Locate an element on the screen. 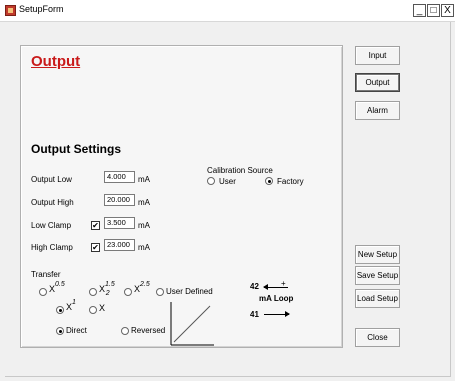 This screenshot has height=381, width=455. low-clamp-checkbox: ✔ is located at coordinates (95, 225).